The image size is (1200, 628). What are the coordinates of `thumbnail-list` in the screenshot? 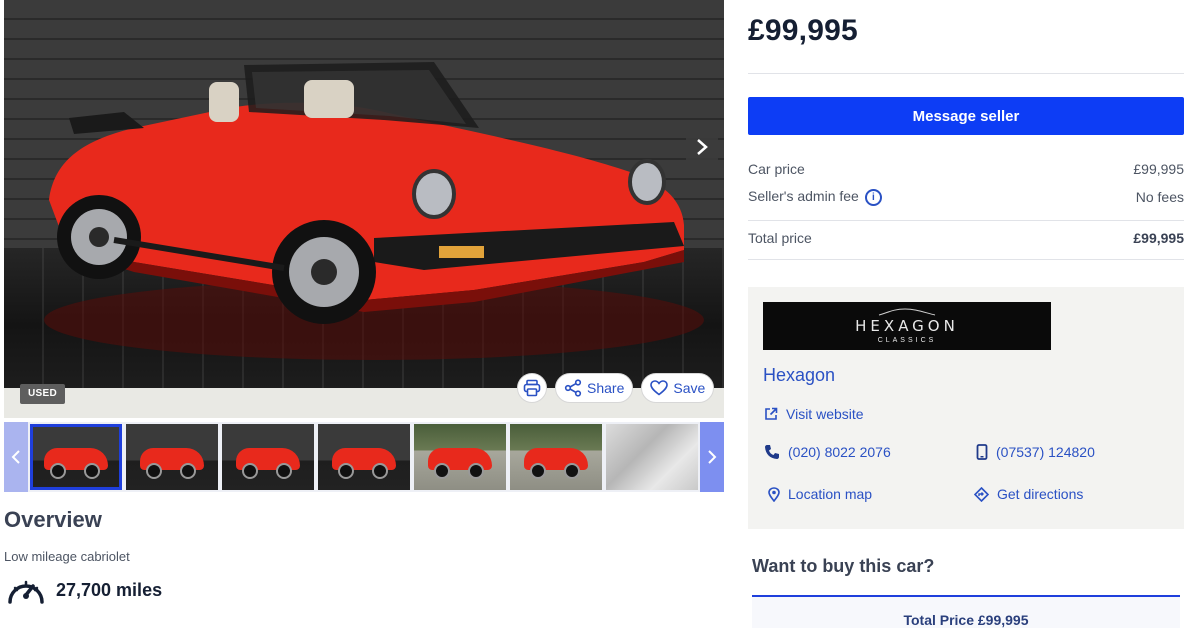 It's located at (365, 457).